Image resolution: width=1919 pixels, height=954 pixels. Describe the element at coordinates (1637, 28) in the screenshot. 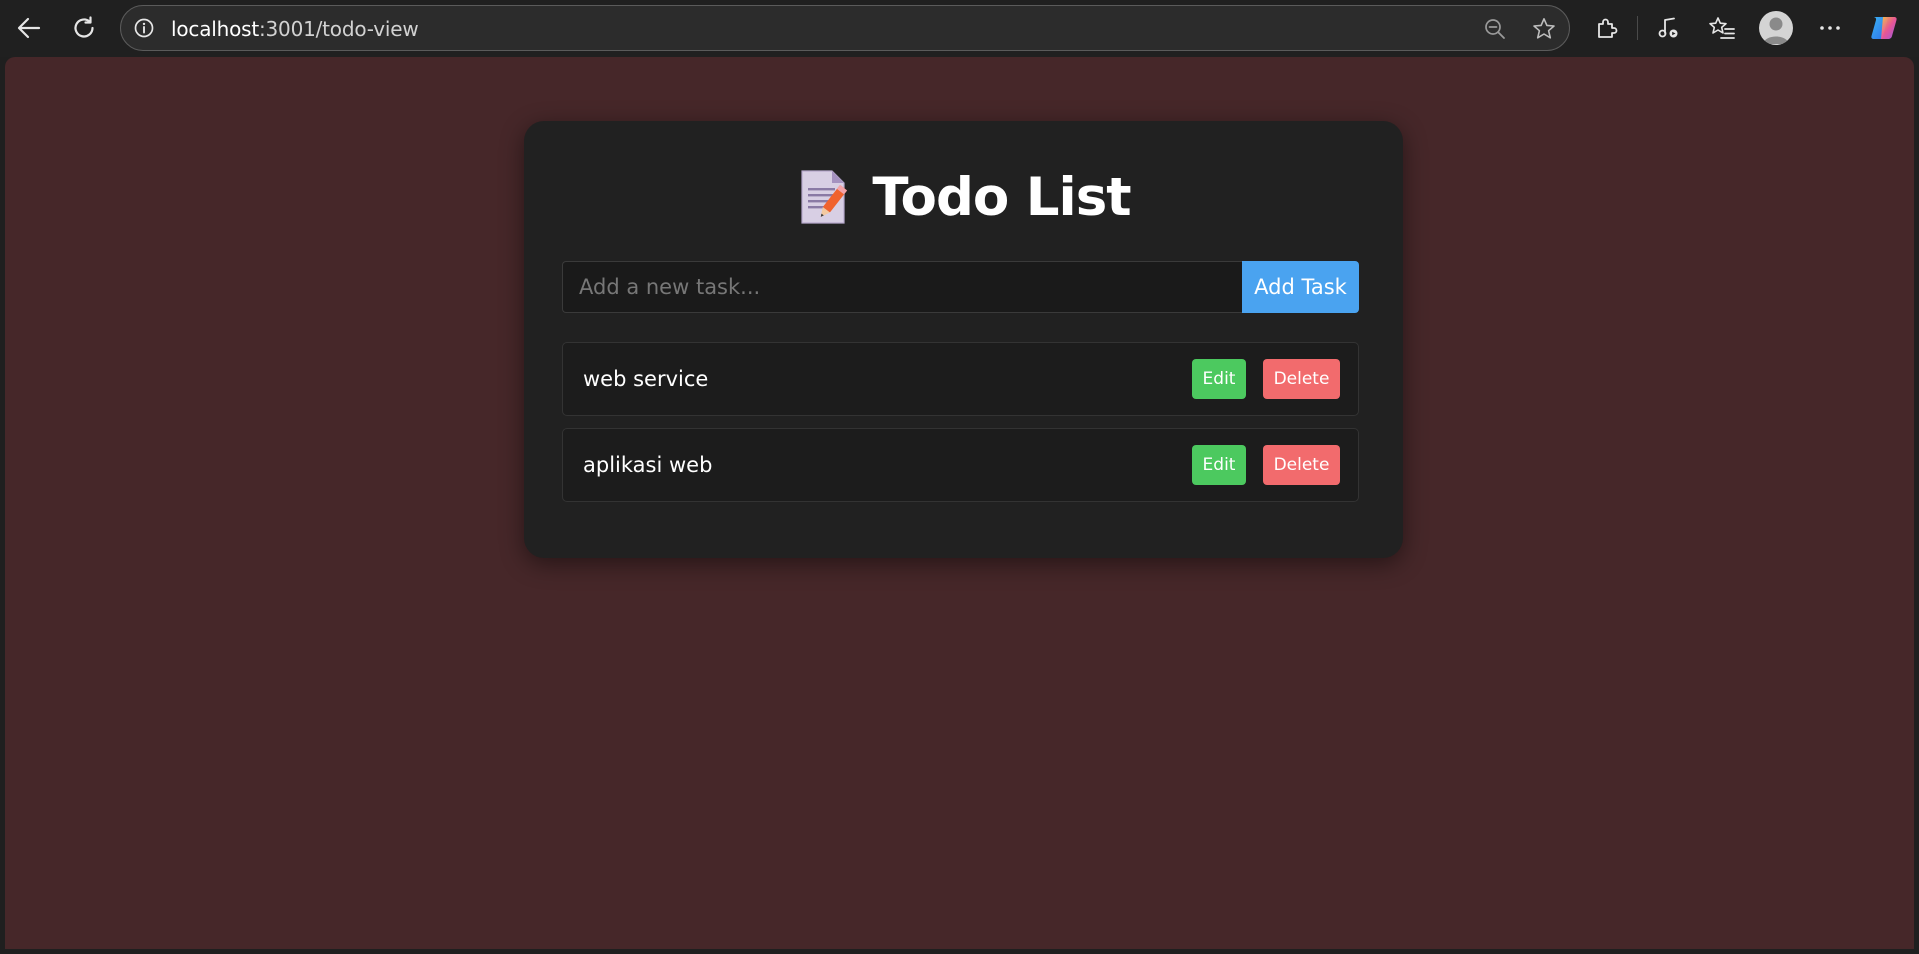

I see `toolbar-divider` at that location.